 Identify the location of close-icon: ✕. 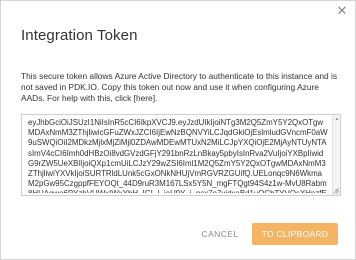
(342, 11).